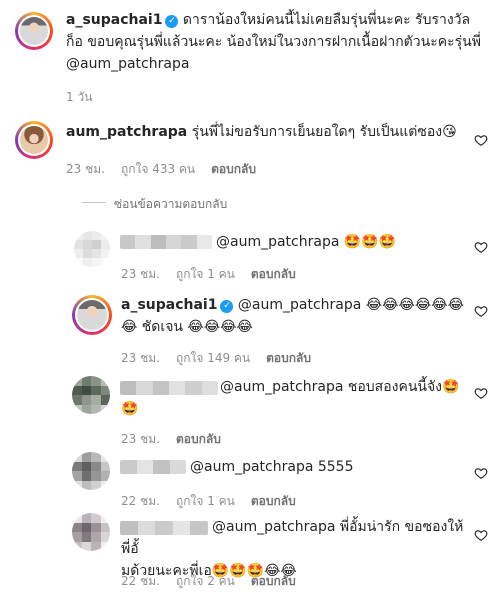  What do you see at coordinates (126, 132) in the screenshot?
I see `username: aum_patchrapa` at bounding box center [126, 132].